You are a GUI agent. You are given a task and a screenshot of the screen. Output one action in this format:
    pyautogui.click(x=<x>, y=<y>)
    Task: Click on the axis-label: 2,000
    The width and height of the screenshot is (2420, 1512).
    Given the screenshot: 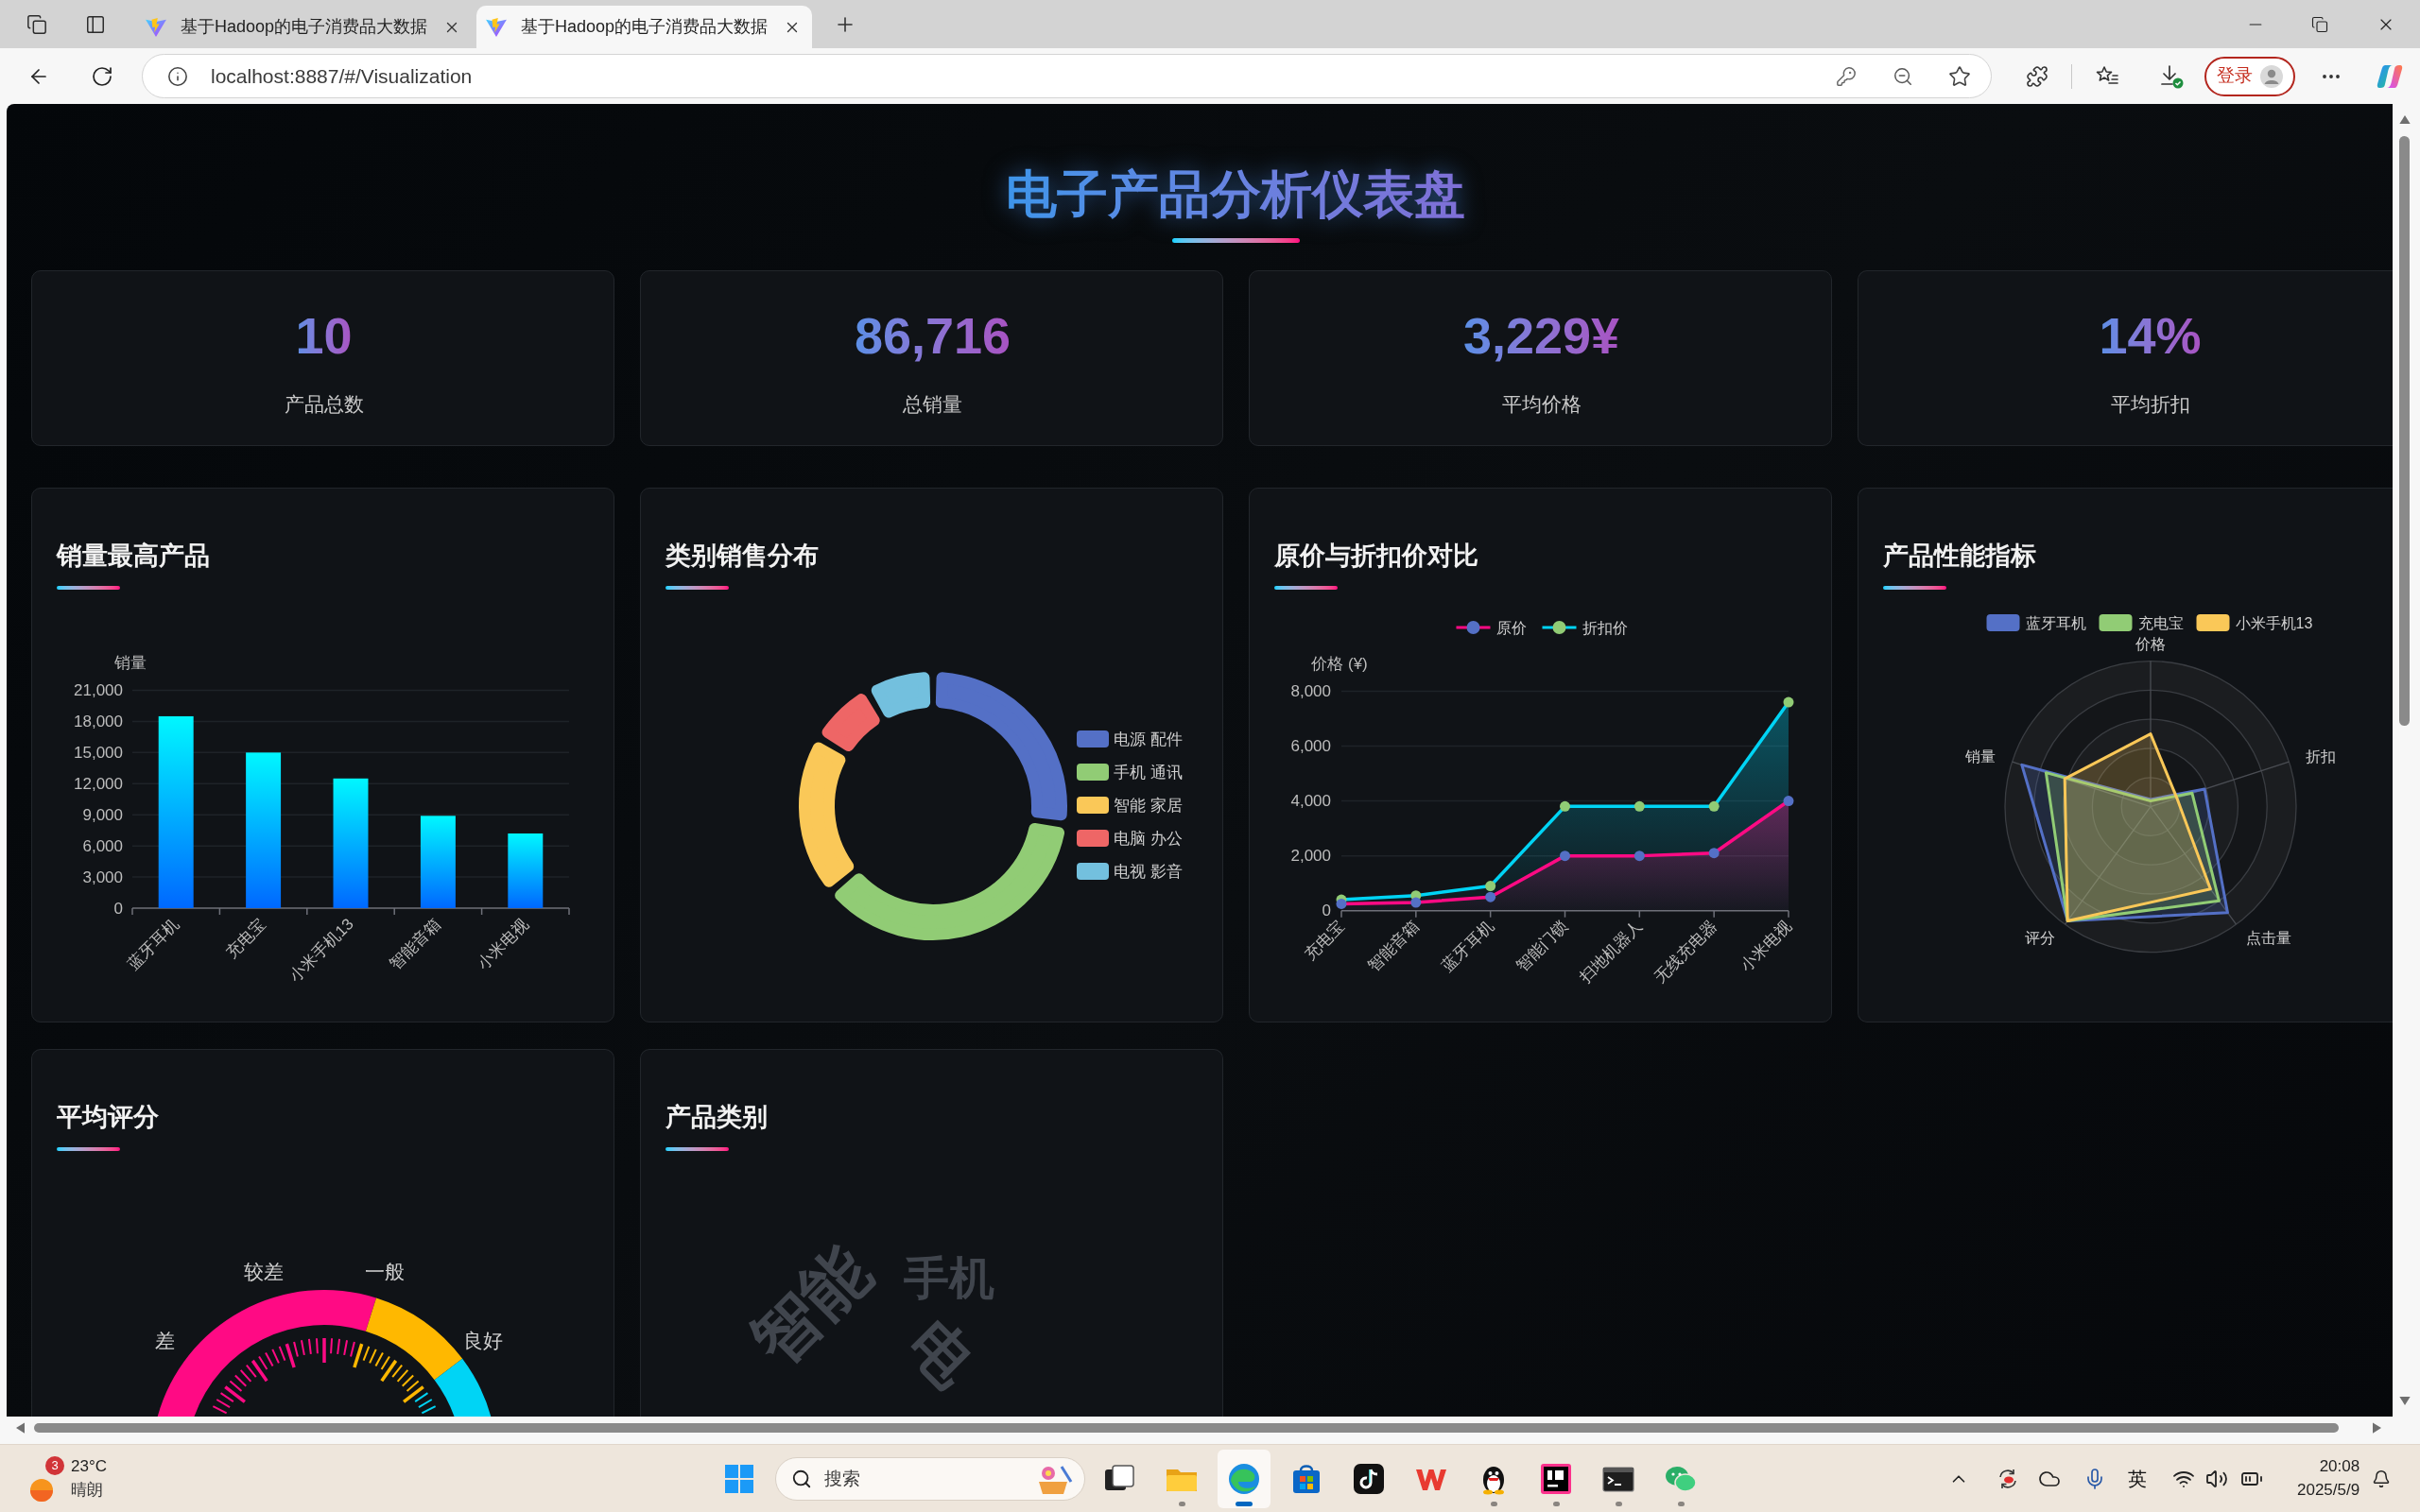 What is the action you would take?
    pyautogui.click(x=1310, y=856)
    